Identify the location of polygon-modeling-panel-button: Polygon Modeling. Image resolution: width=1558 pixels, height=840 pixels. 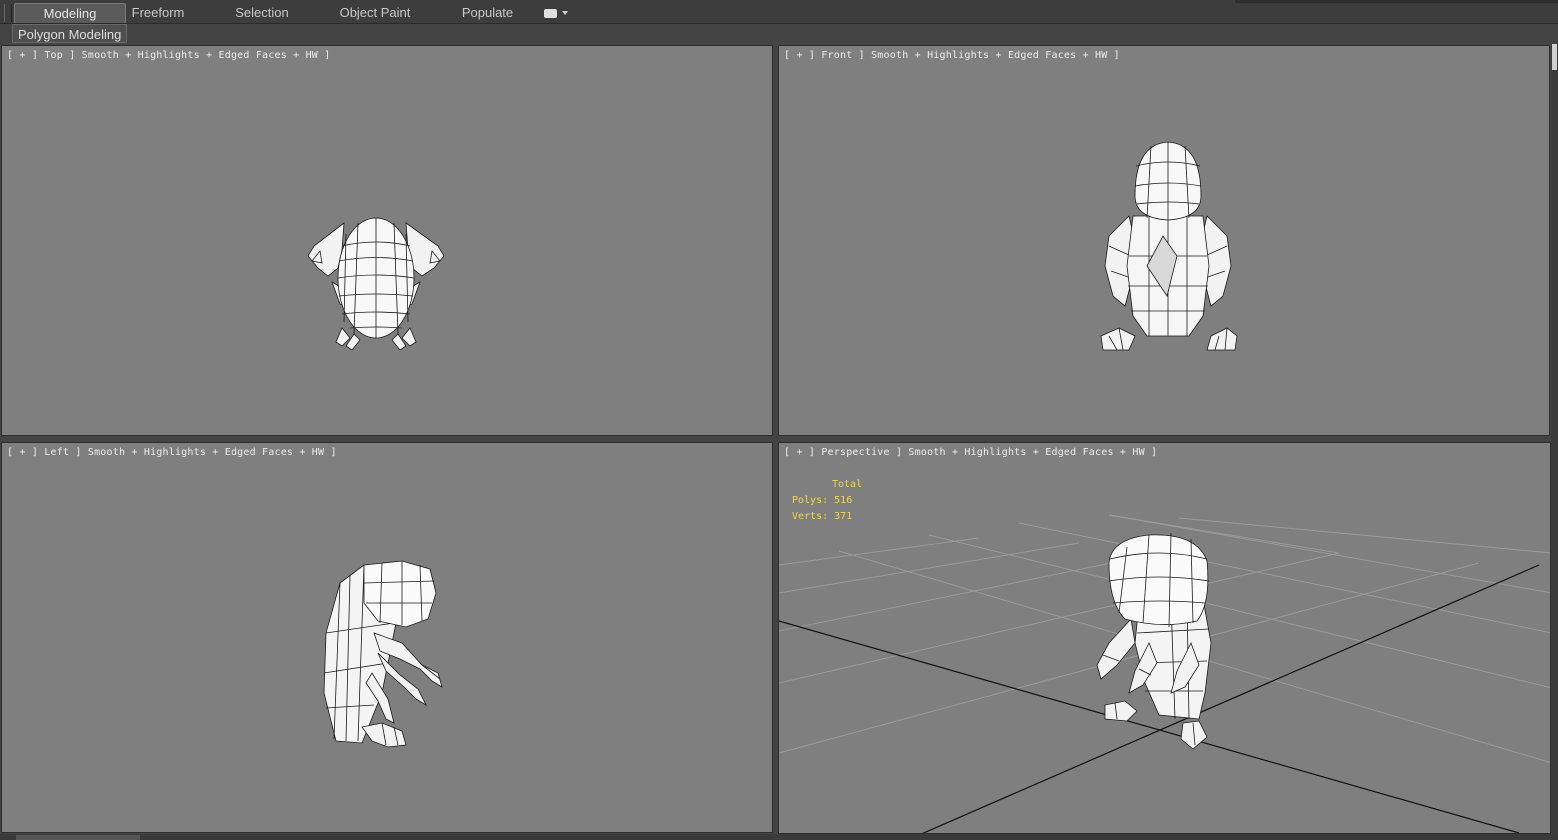
(70, 33).